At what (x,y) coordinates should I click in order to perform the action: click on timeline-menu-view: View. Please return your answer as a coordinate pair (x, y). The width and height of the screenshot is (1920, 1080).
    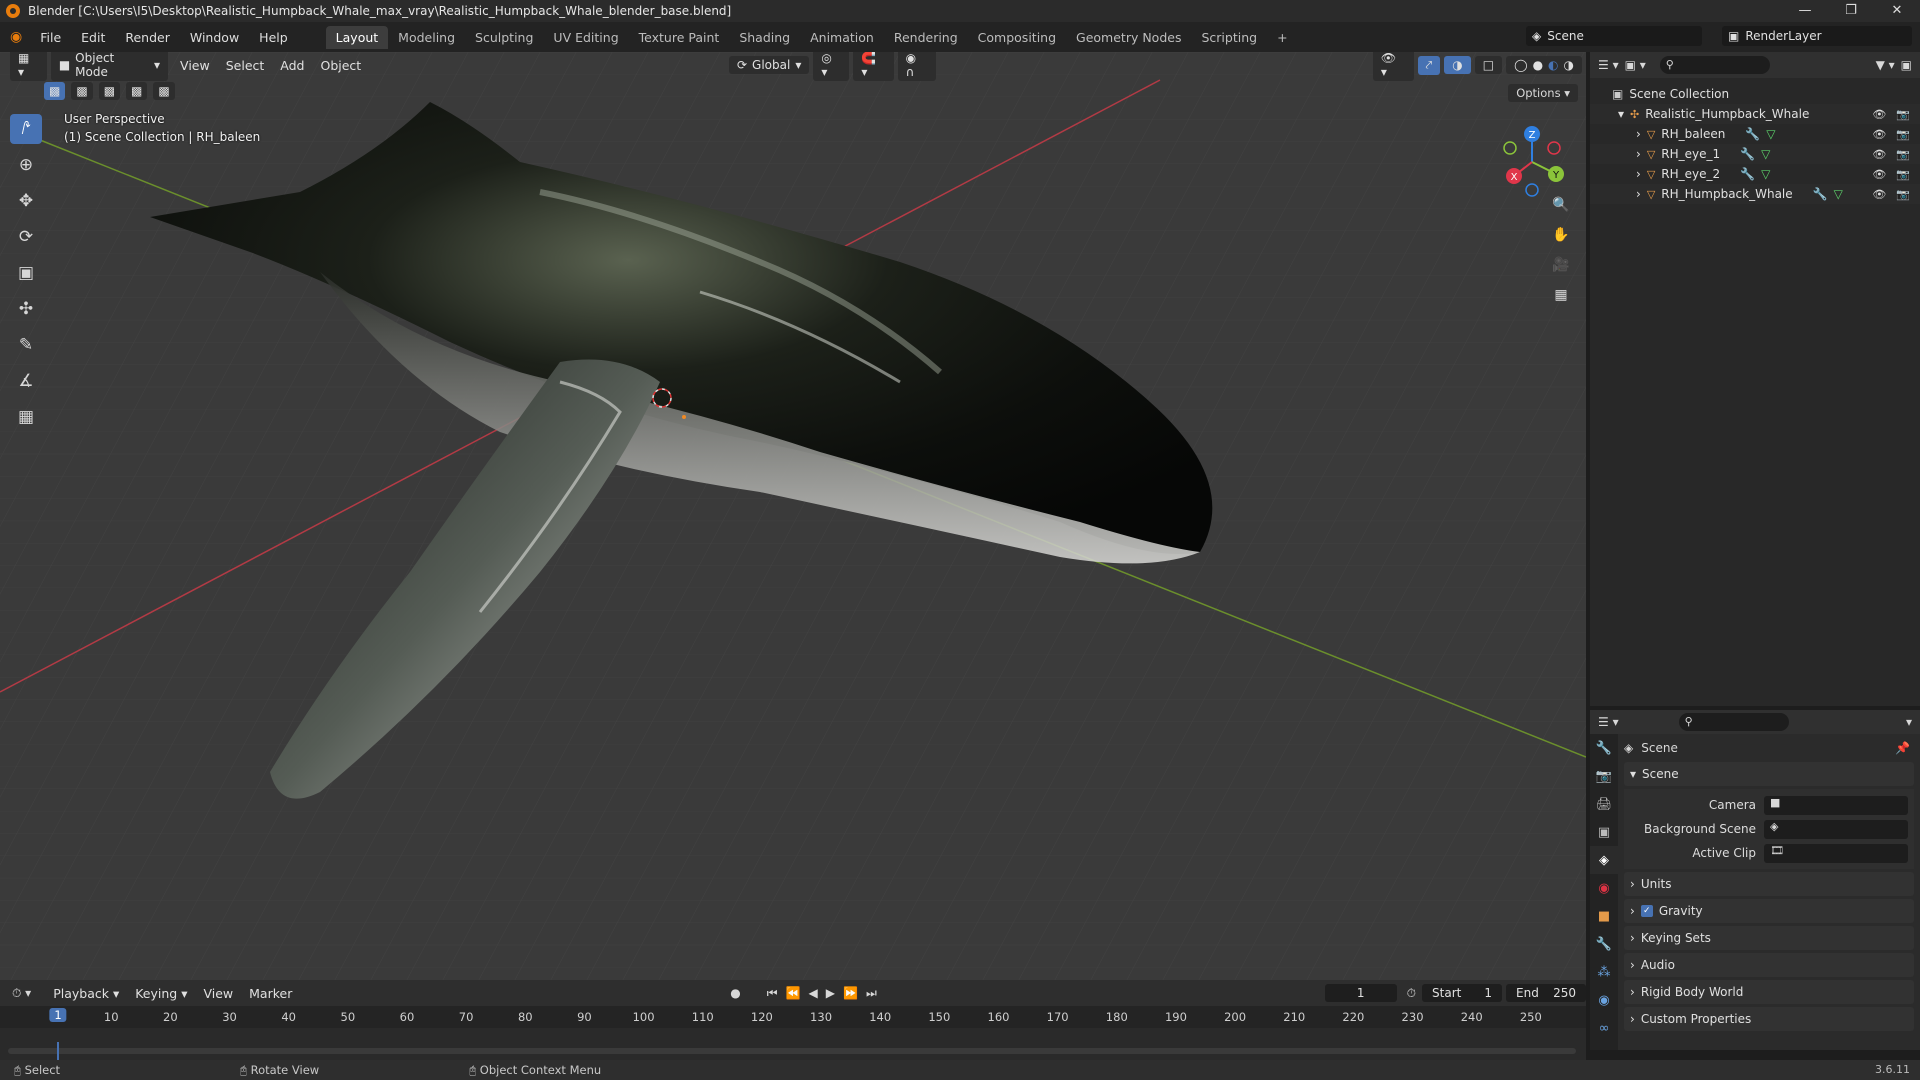
    Looking at the image, I should click on (218, 993).